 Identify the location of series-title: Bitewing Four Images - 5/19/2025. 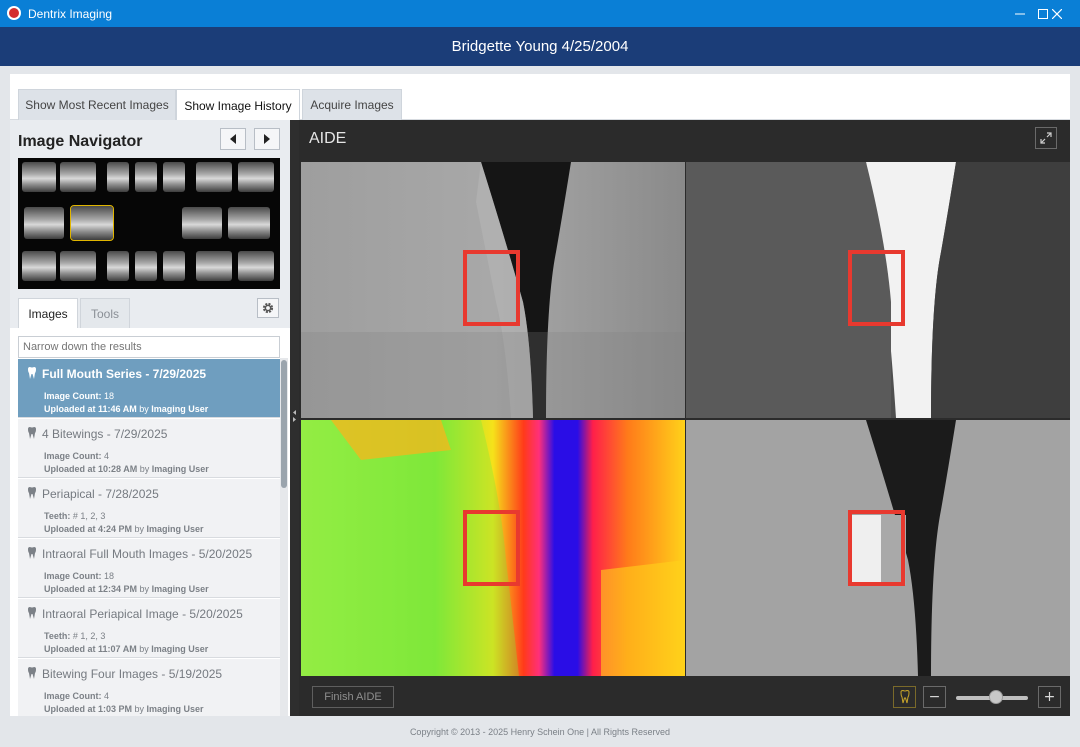
(132, 674).